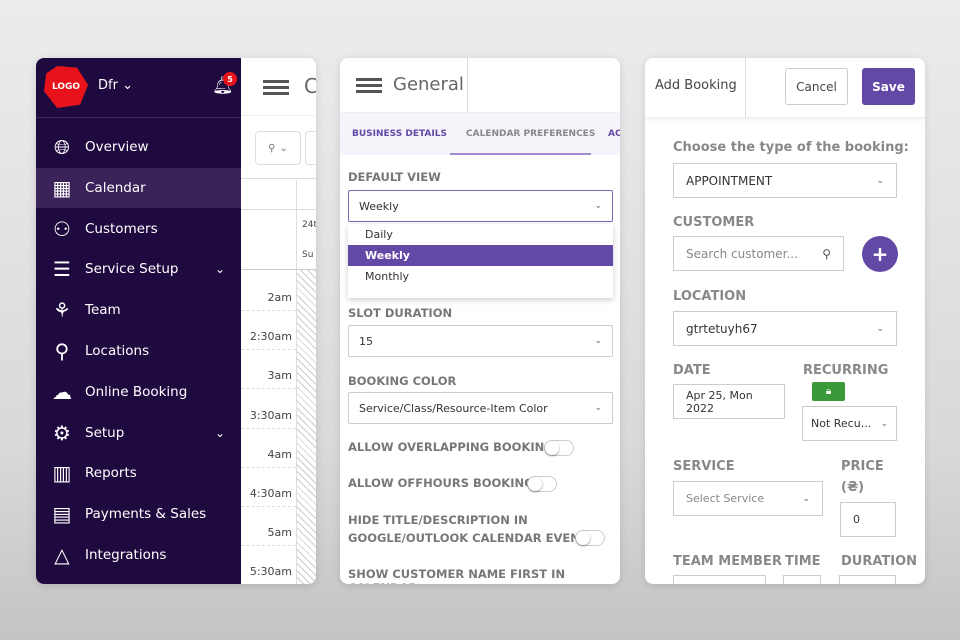 Image resolution: width=960 pixels, height=640 pixels. What do you see at coordinates (880, 254) in the screenshot?
I see `add-customer-button: +` at bounding box center [880, 254].